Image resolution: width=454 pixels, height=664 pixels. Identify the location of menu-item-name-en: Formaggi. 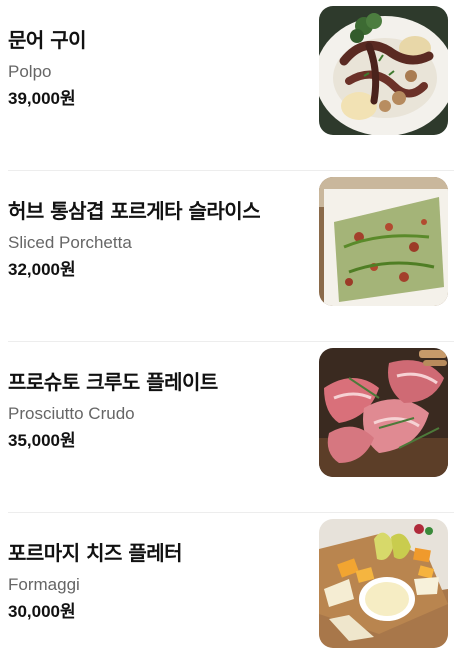
(44, 584).